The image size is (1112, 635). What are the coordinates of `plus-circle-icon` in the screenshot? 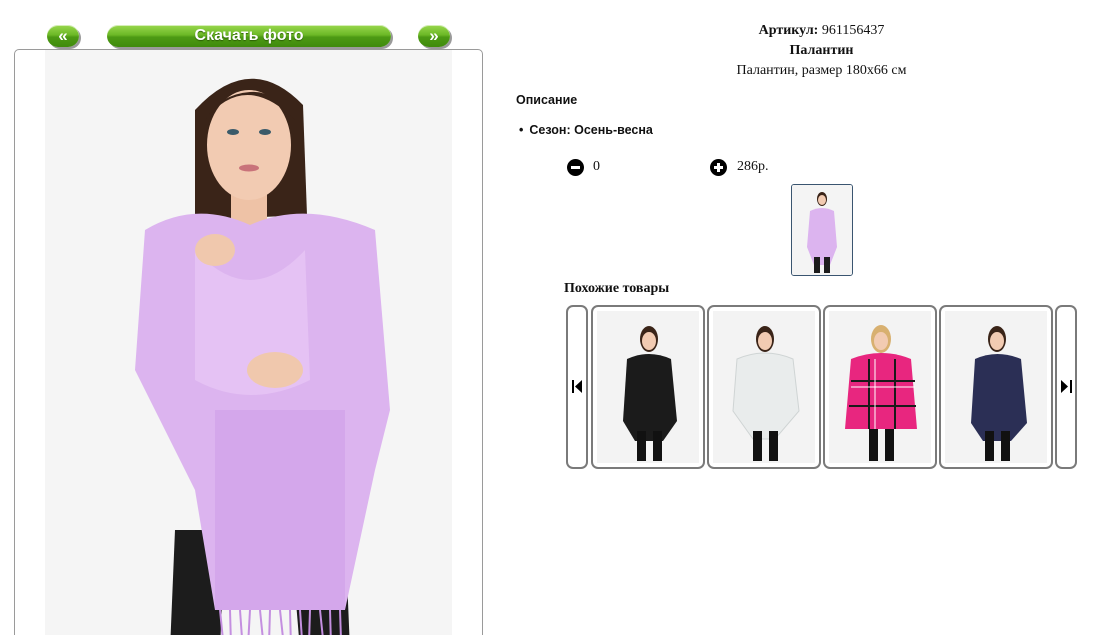 It's located at (718, 167).